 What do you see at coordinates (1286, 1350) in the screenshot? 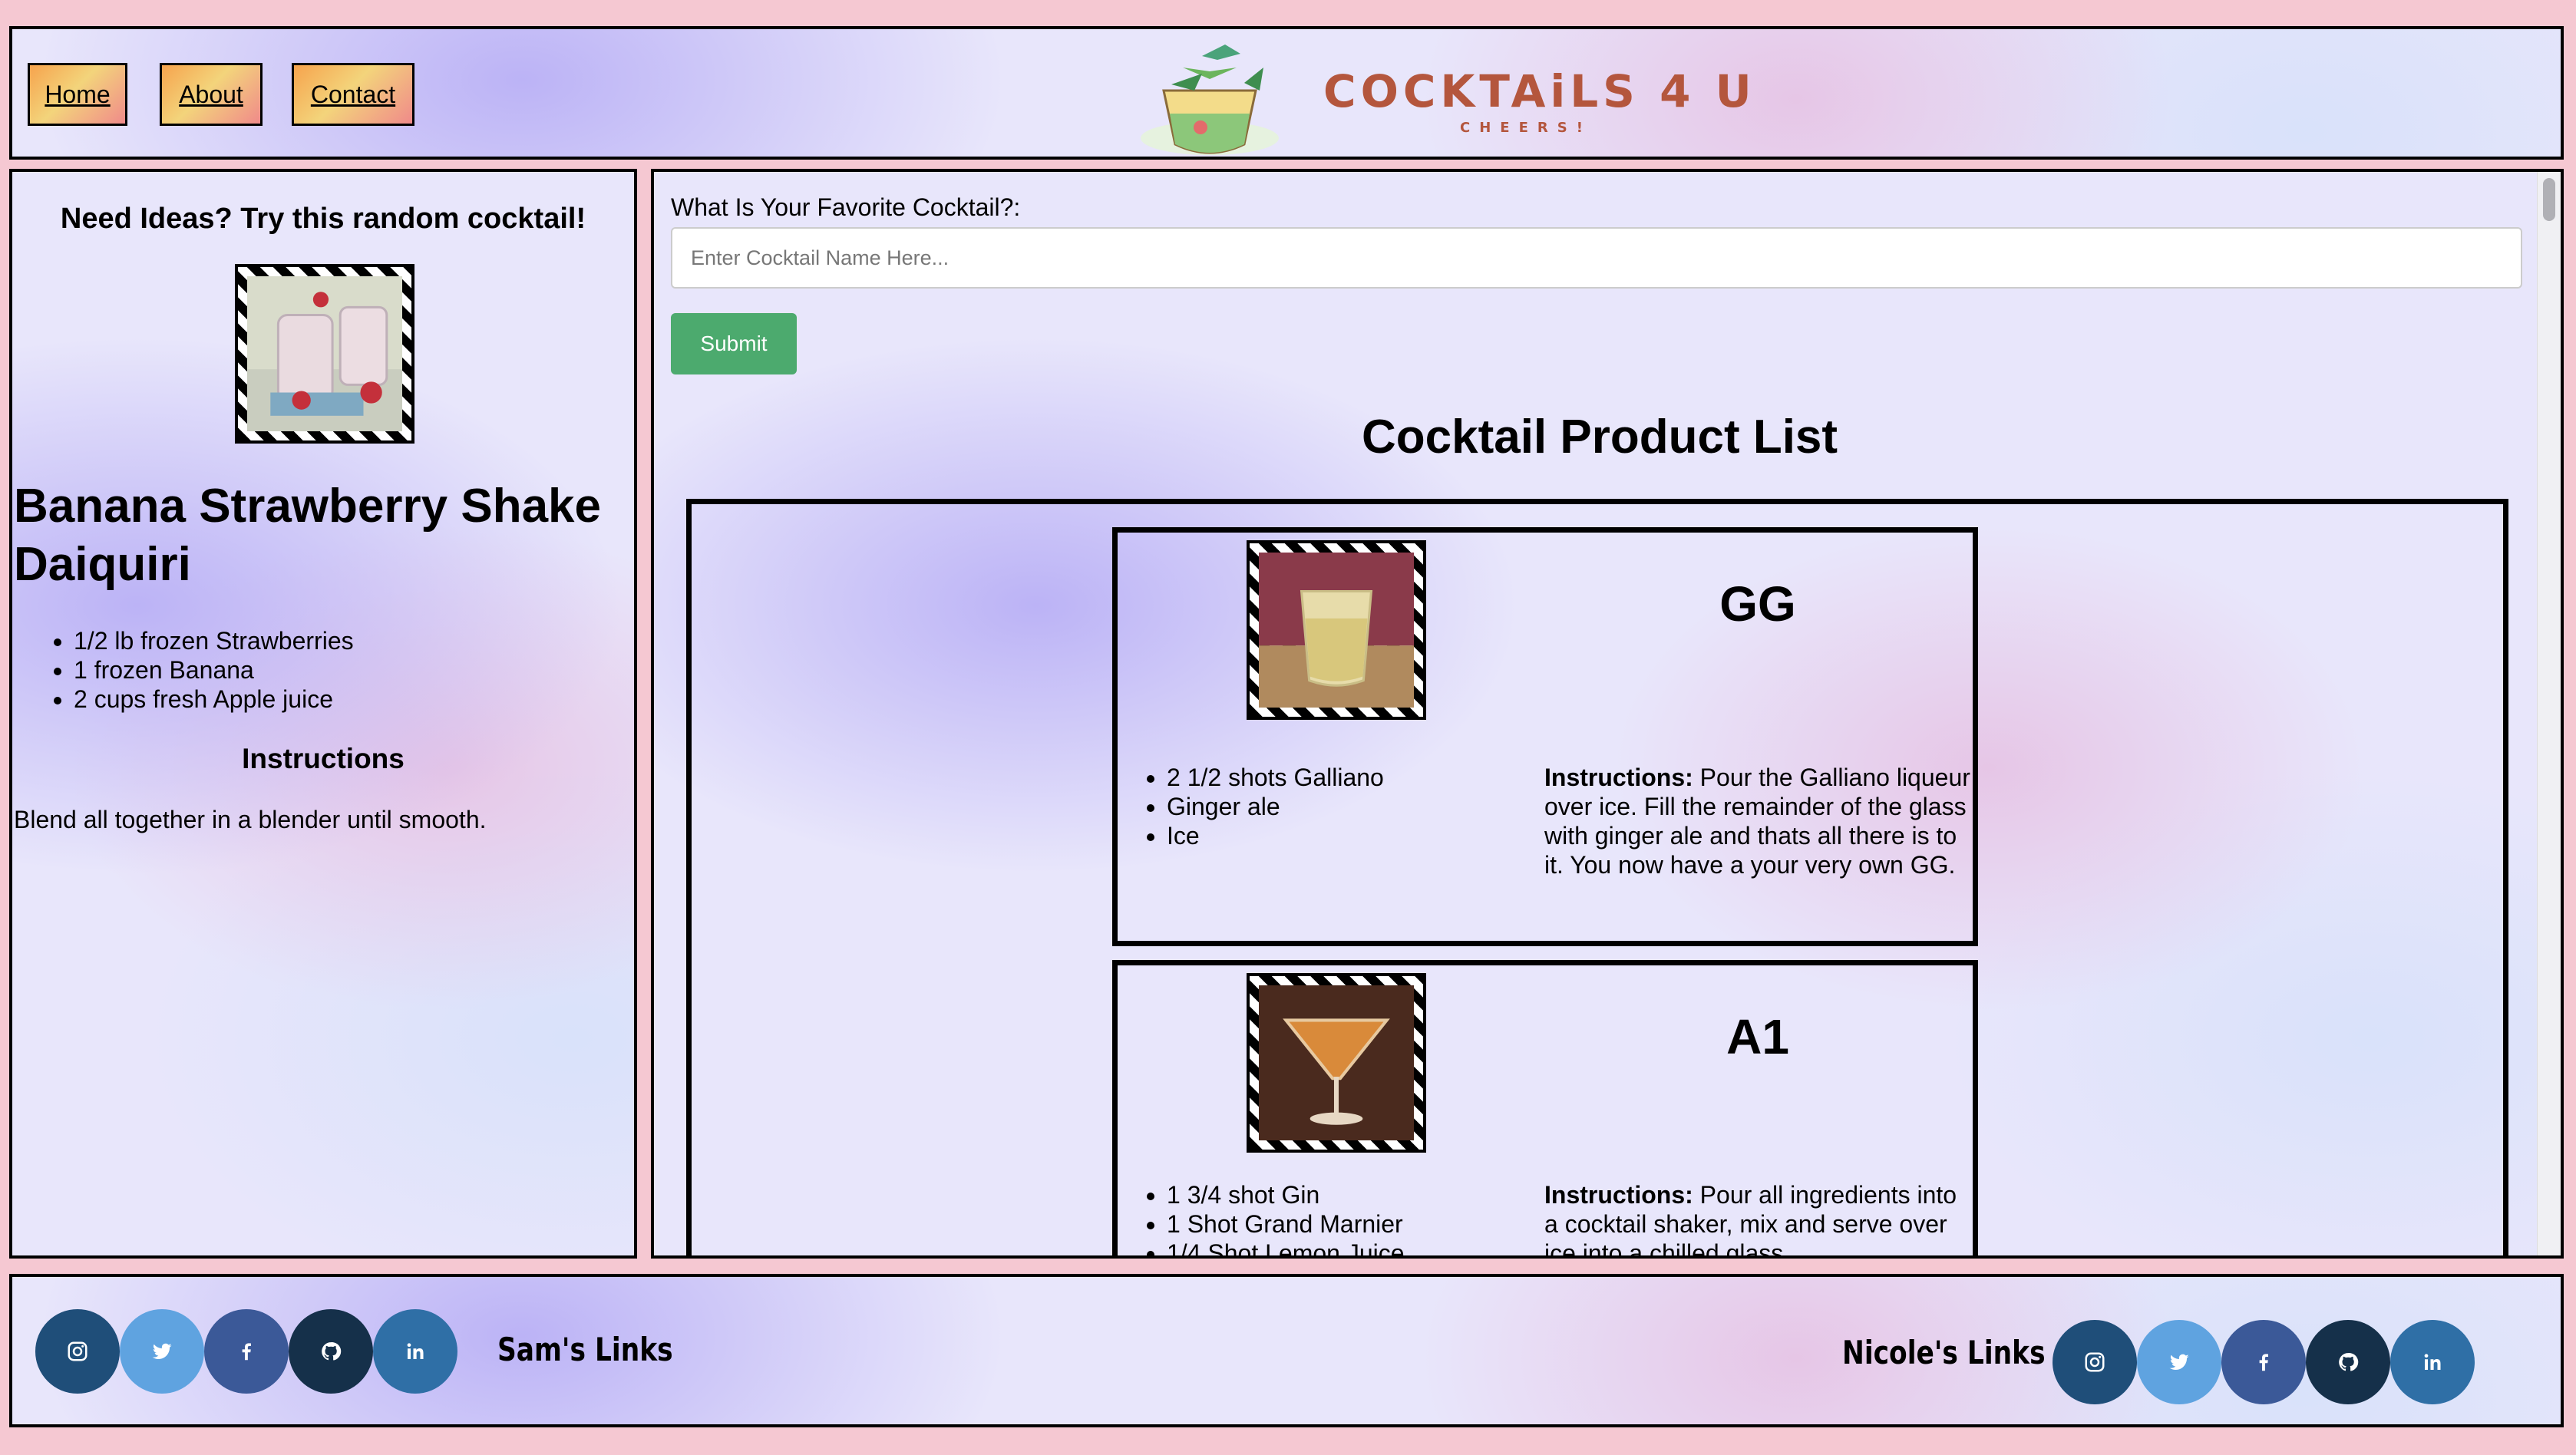
I see `site-footer: Sam's Links Nicole's Links` at bounding box center [1286, 1350].